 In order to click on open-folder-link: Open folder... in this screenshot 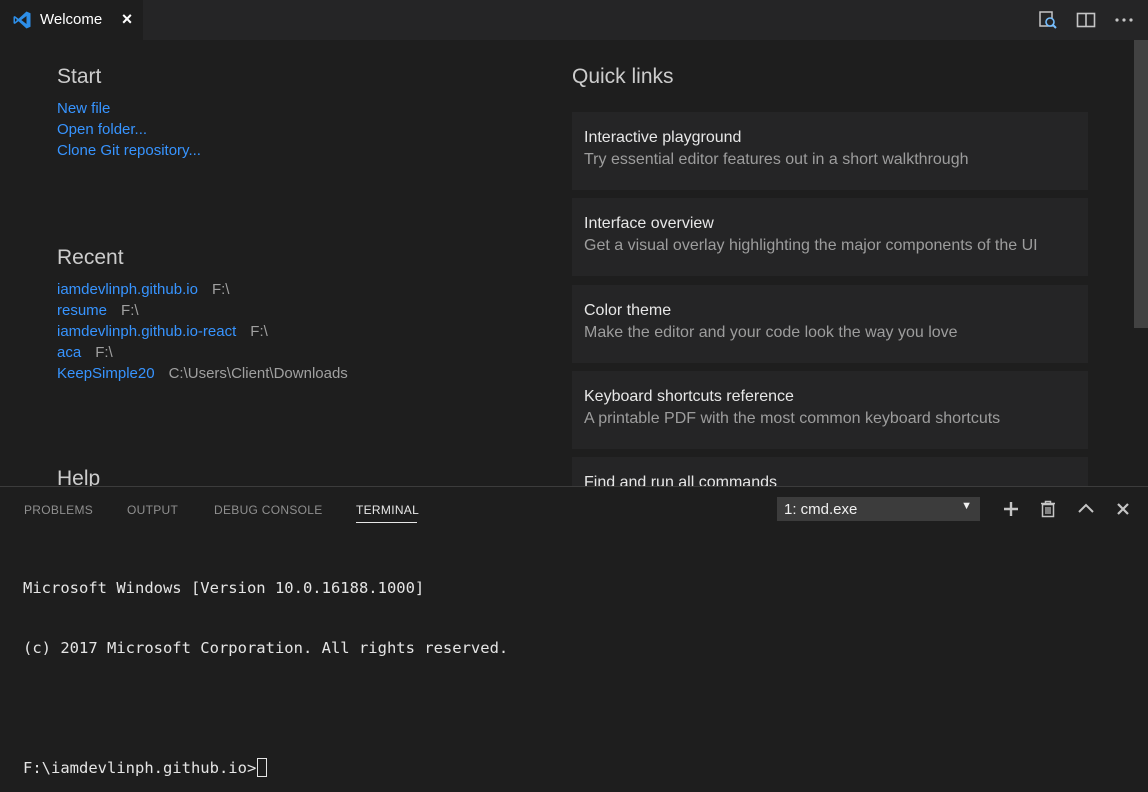, I will do `click(102, 129)`.